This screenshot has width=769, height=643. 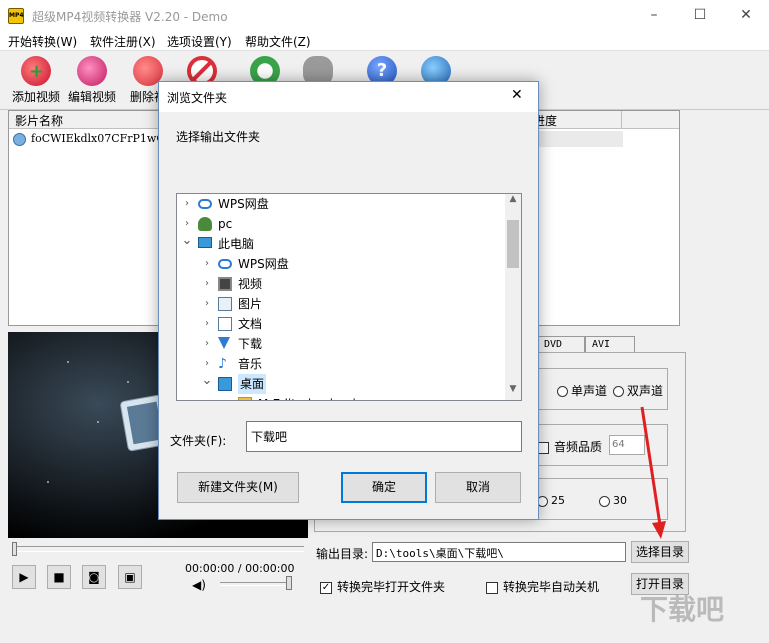 I want to click on tree-scrollbar: ▲ ▼, so click(x=513, y=297).